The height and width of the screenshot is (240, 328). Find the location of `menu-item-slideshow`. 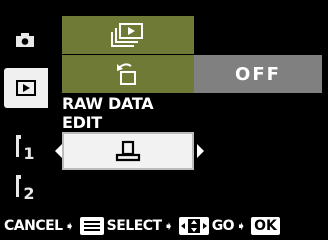

menu-item-slideshow is located at coordinates (128, 35).